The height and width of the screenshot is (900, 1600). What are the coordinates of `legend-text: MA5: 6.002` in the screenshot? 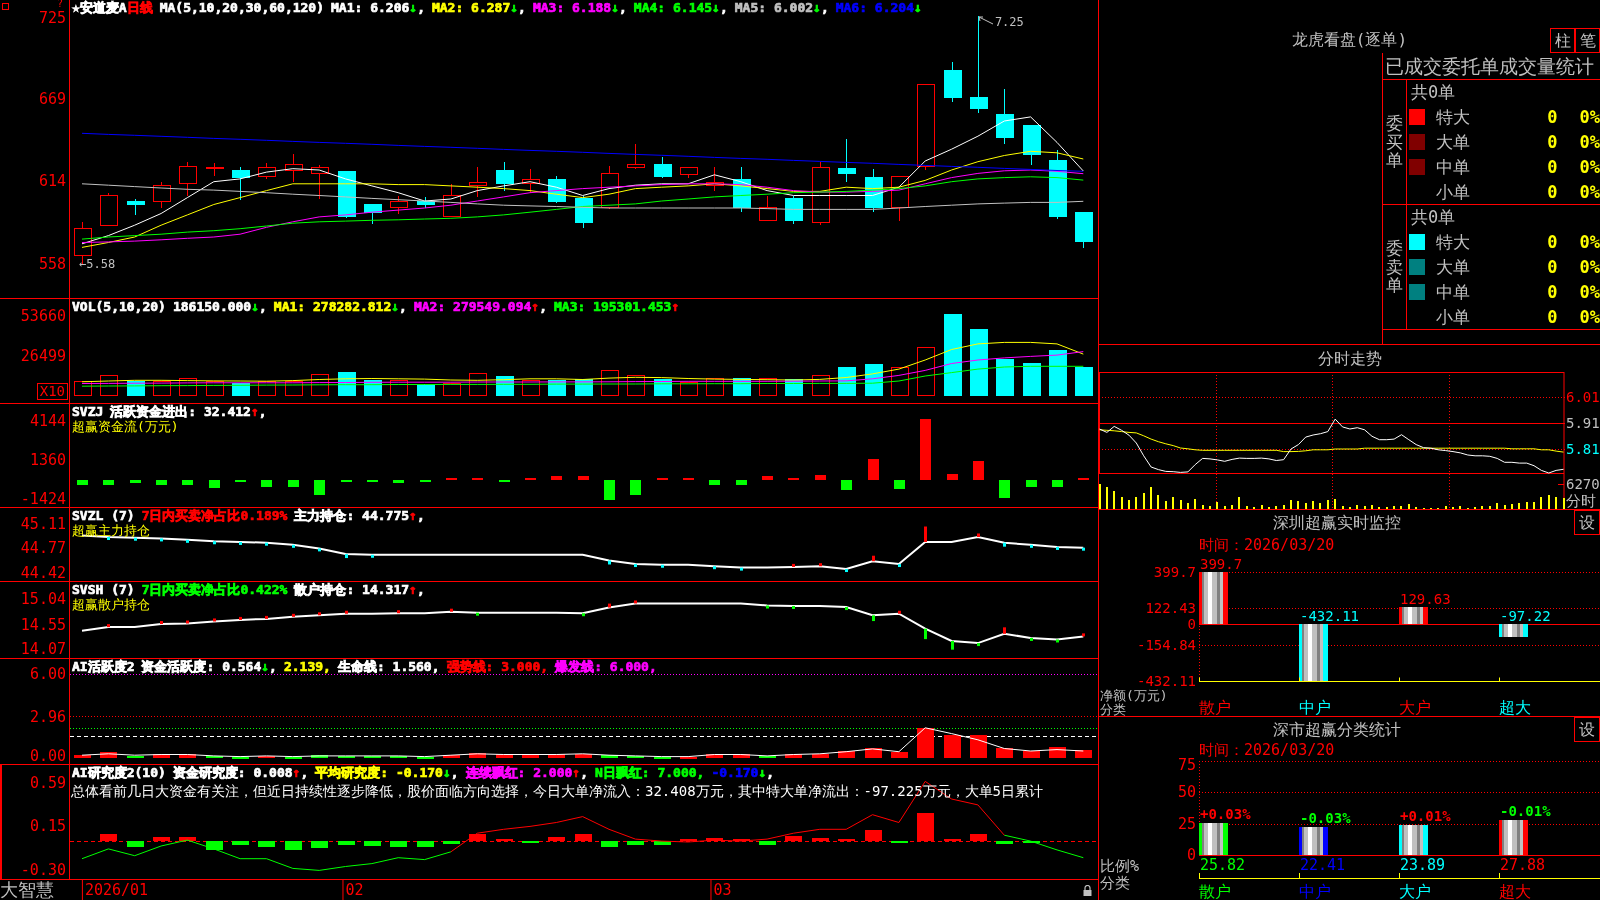 It's located at (774, 7).